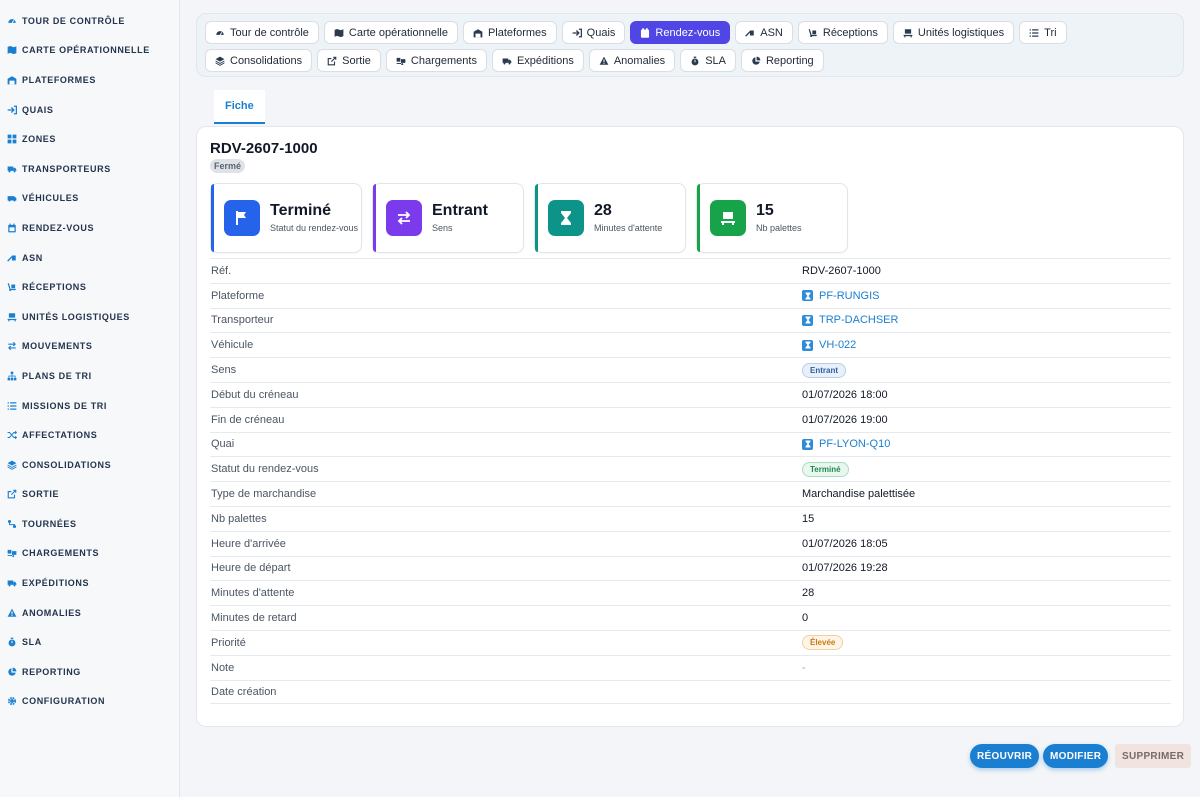 The image size is (1200, 797). I want to click on nav-chip-label: ASN, so click(771, 32).